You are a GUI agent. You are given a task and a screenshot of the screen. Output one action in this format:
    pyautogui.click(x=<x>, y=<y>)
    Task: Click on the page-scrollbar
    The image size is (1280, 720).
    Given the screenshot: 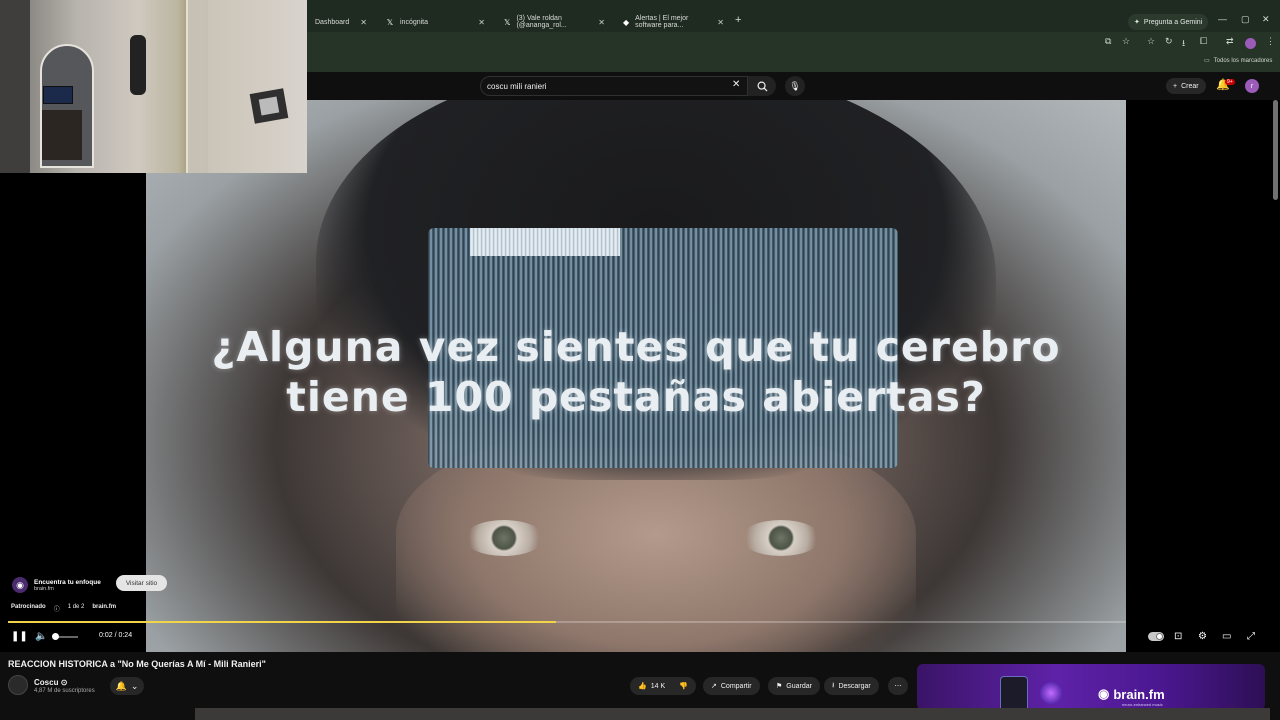 What is the action you would take?
    pyautogui.click(x=1275, y=150)
    